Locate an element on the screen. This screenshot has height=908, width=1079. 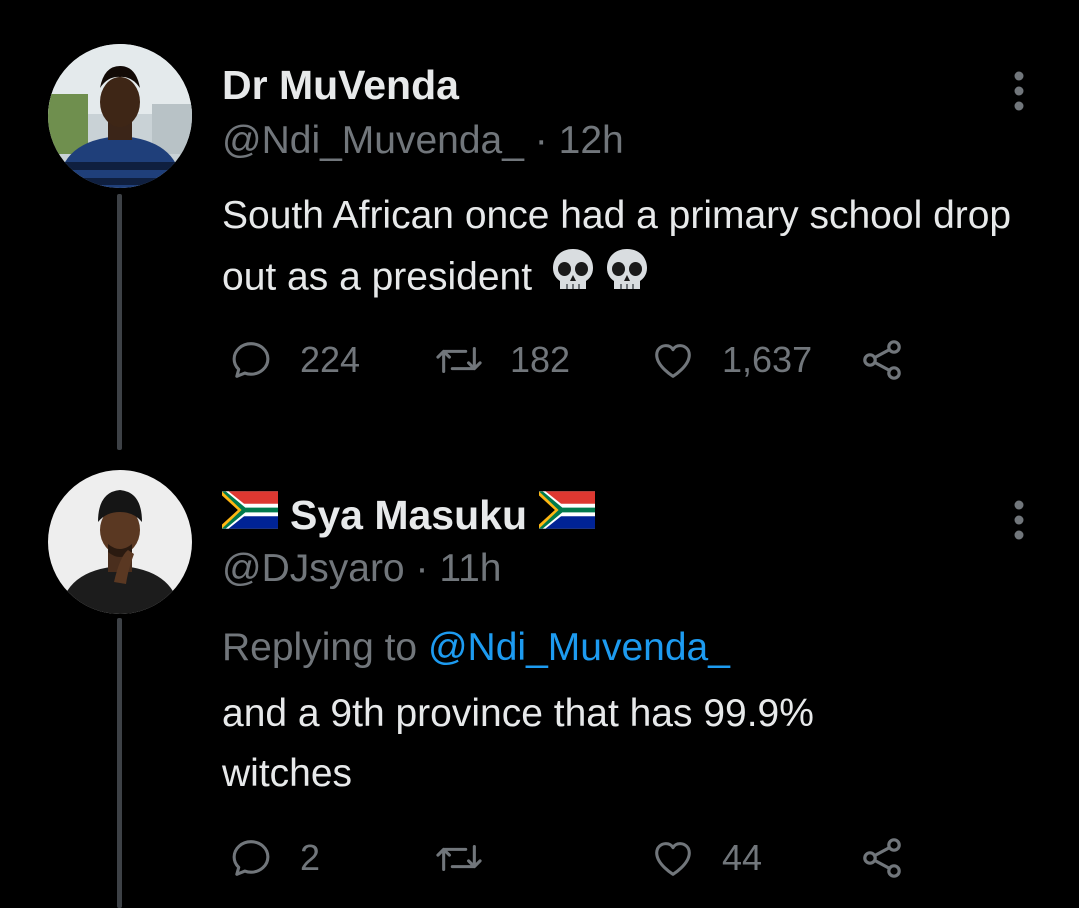
timestamp: 12h is located at coordinates (591, 140).